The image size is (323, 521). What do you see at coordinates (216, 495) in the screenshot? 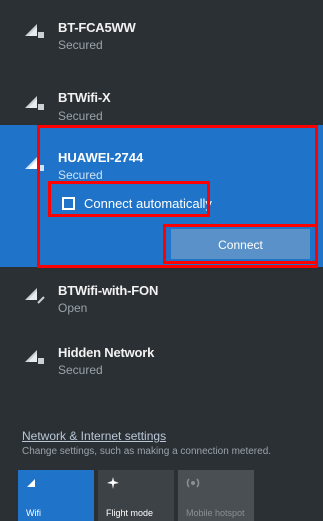
I see `quick-action-mobile-hotspot: Mobile hotspot` at bounding box center [216, 495].